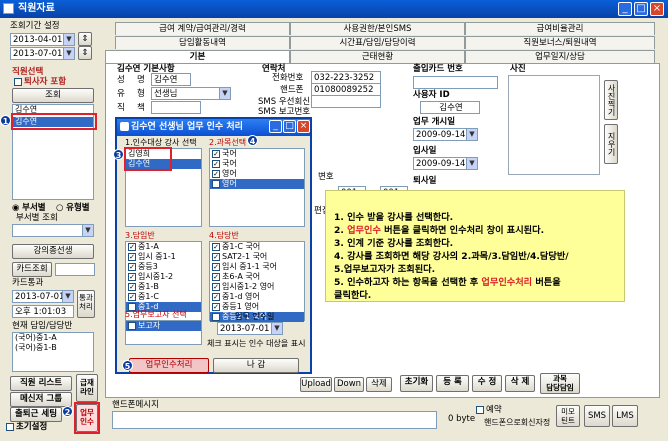 The width and height of the screenshot is (668, 441). I want to click on current-class-list: (국어)중1-A (국어)중1-B, so click(53, 352).